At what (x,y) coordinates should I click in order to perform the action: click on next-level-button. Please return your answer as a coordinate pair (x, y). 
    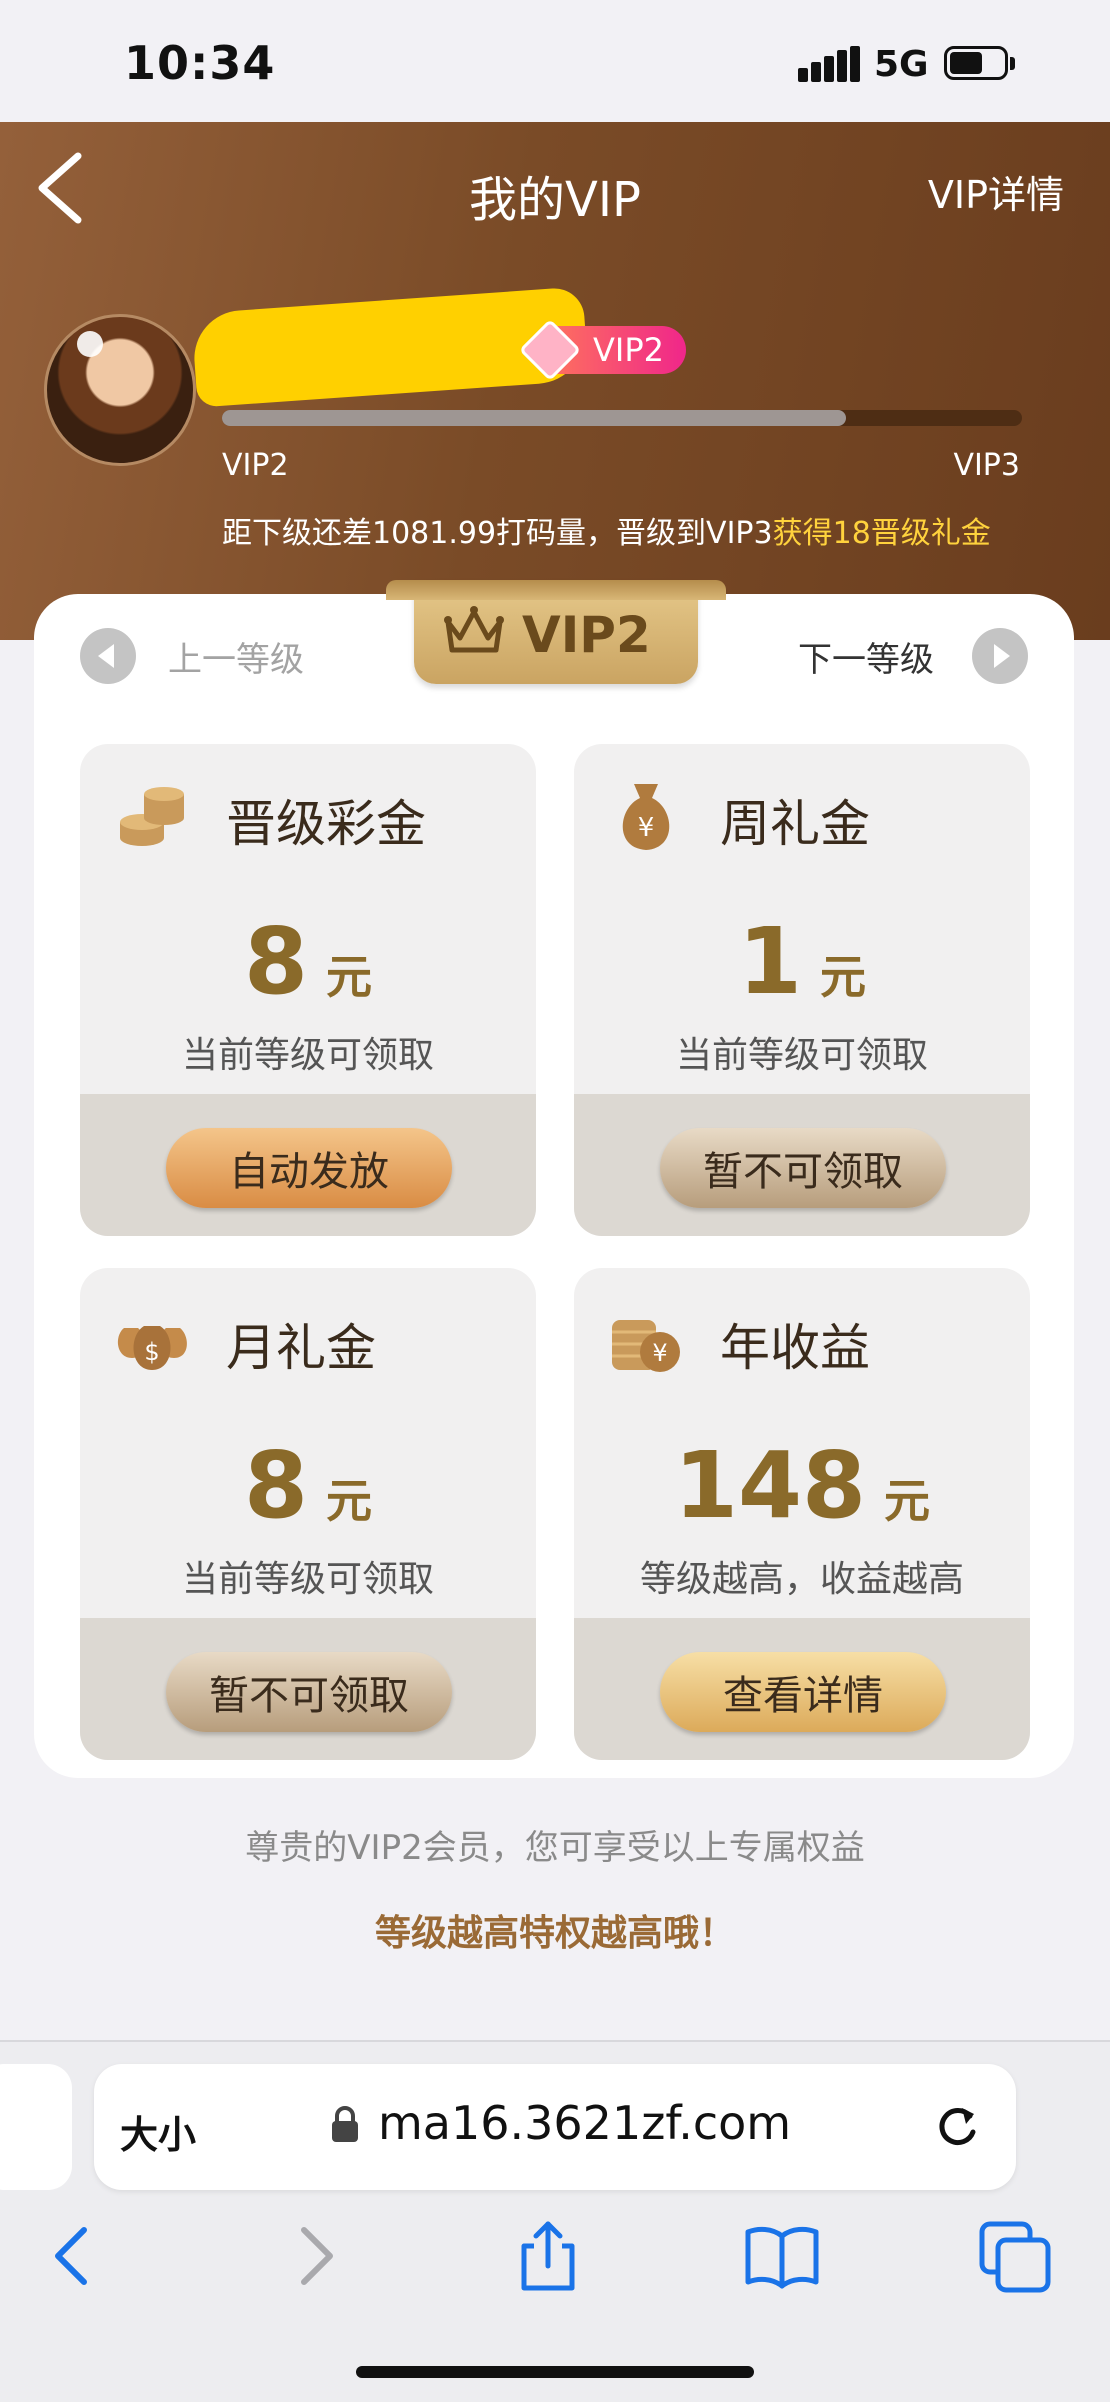
    Looking at the image, I should click on (1000, 656).